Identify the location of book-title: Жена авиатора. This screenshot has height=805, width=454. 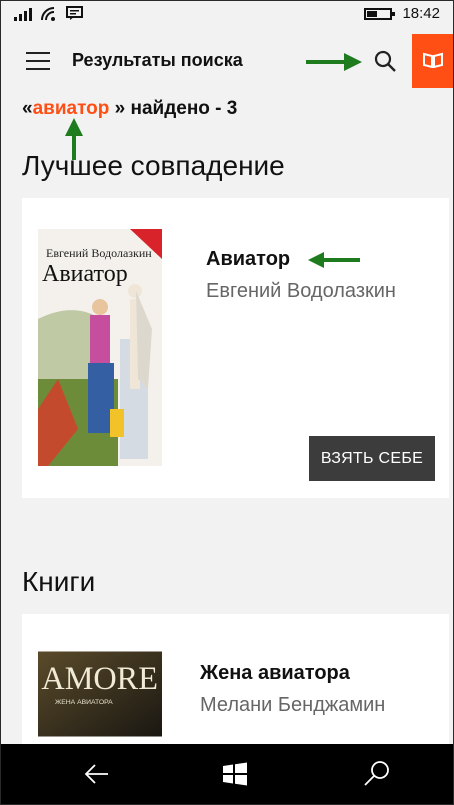
(275, 673).